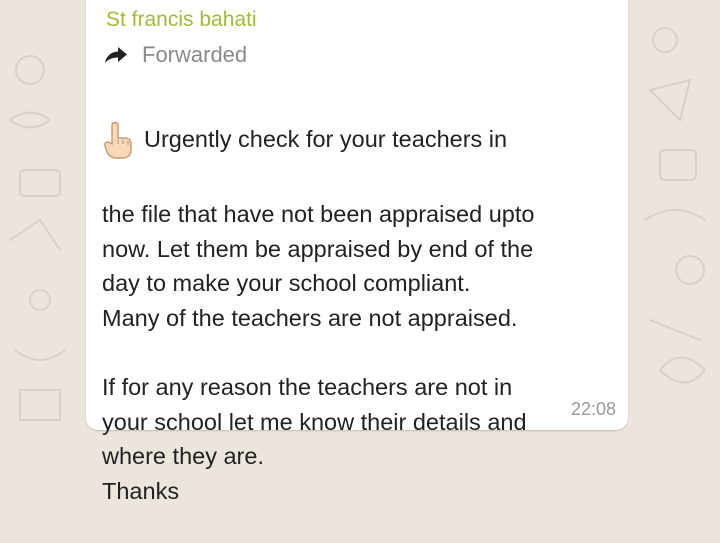  What do you see at coordinates (195, 54) in the screenshot?
I see `forwarded-label: Forwarded` at bounding box center [195, 54].